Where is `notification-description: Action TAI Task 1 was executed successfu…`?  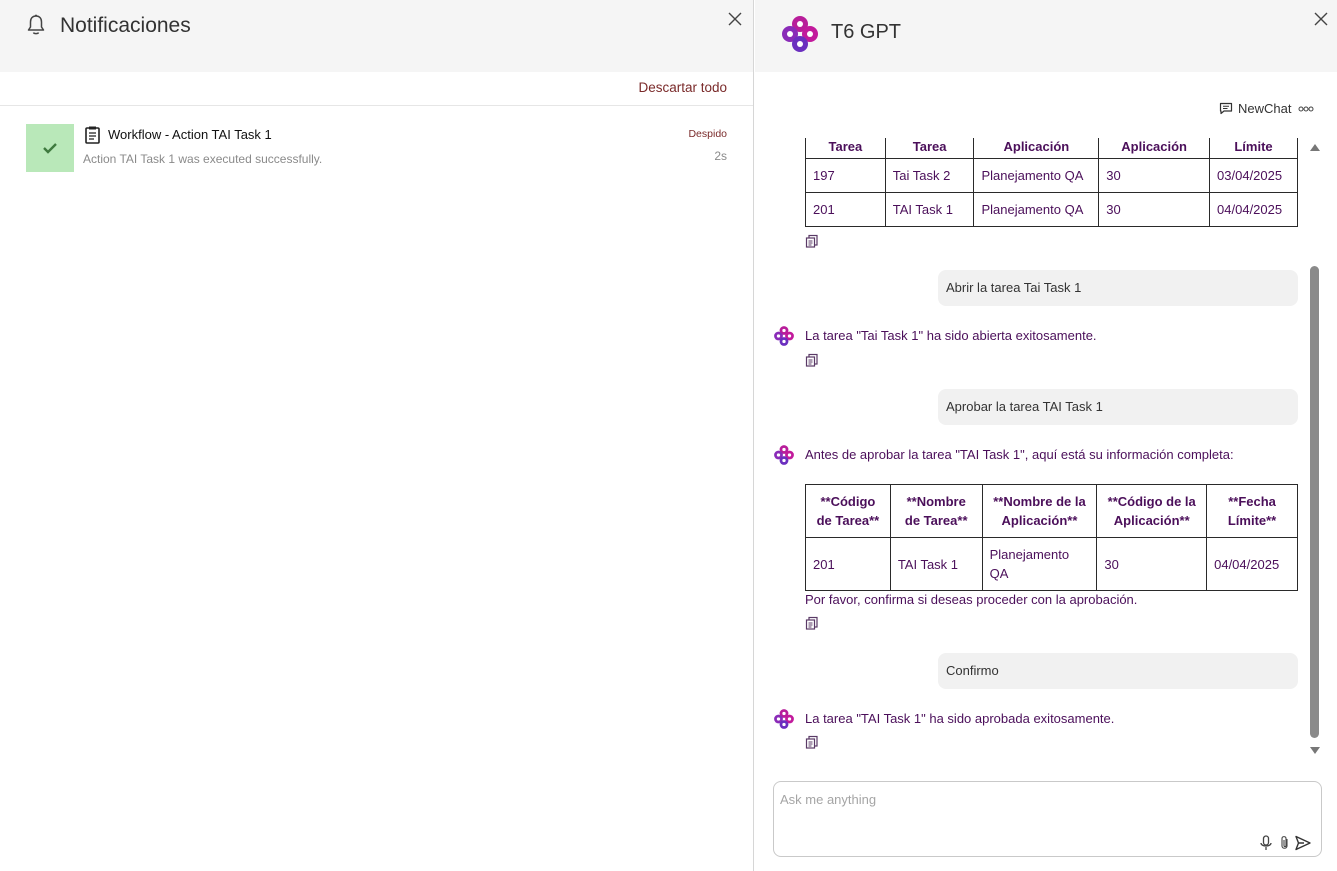 notification-description: Action TAI Task 1 was executed successfu… is located at coordinates (203, 159).